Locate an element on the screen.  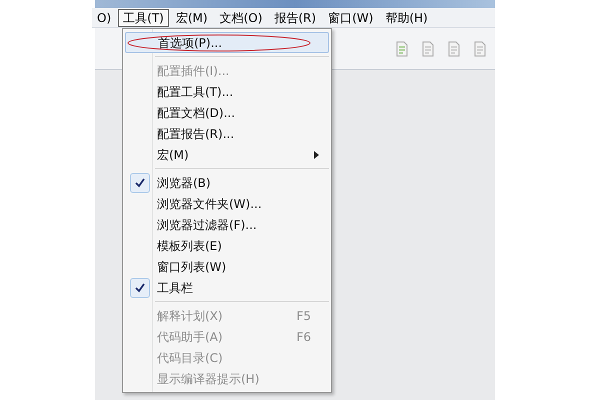
menu-item: 宏(M) is located at coordinates (227, 154).